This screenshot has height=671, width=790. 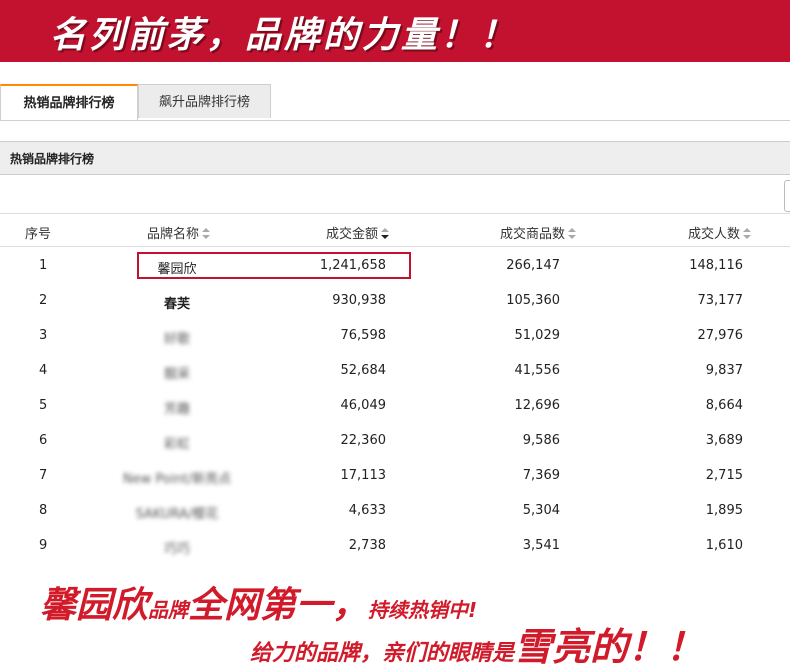 I want to click on people-cell: 27,976, so click(x=720, y=335).